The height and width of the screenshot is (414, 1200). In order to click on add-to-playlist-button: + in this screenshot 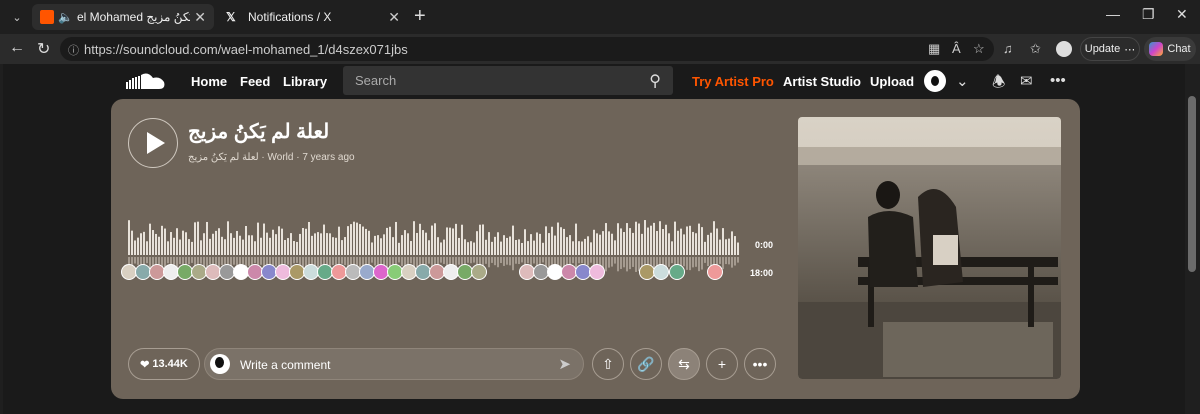, I will do `click(722, 364)`.